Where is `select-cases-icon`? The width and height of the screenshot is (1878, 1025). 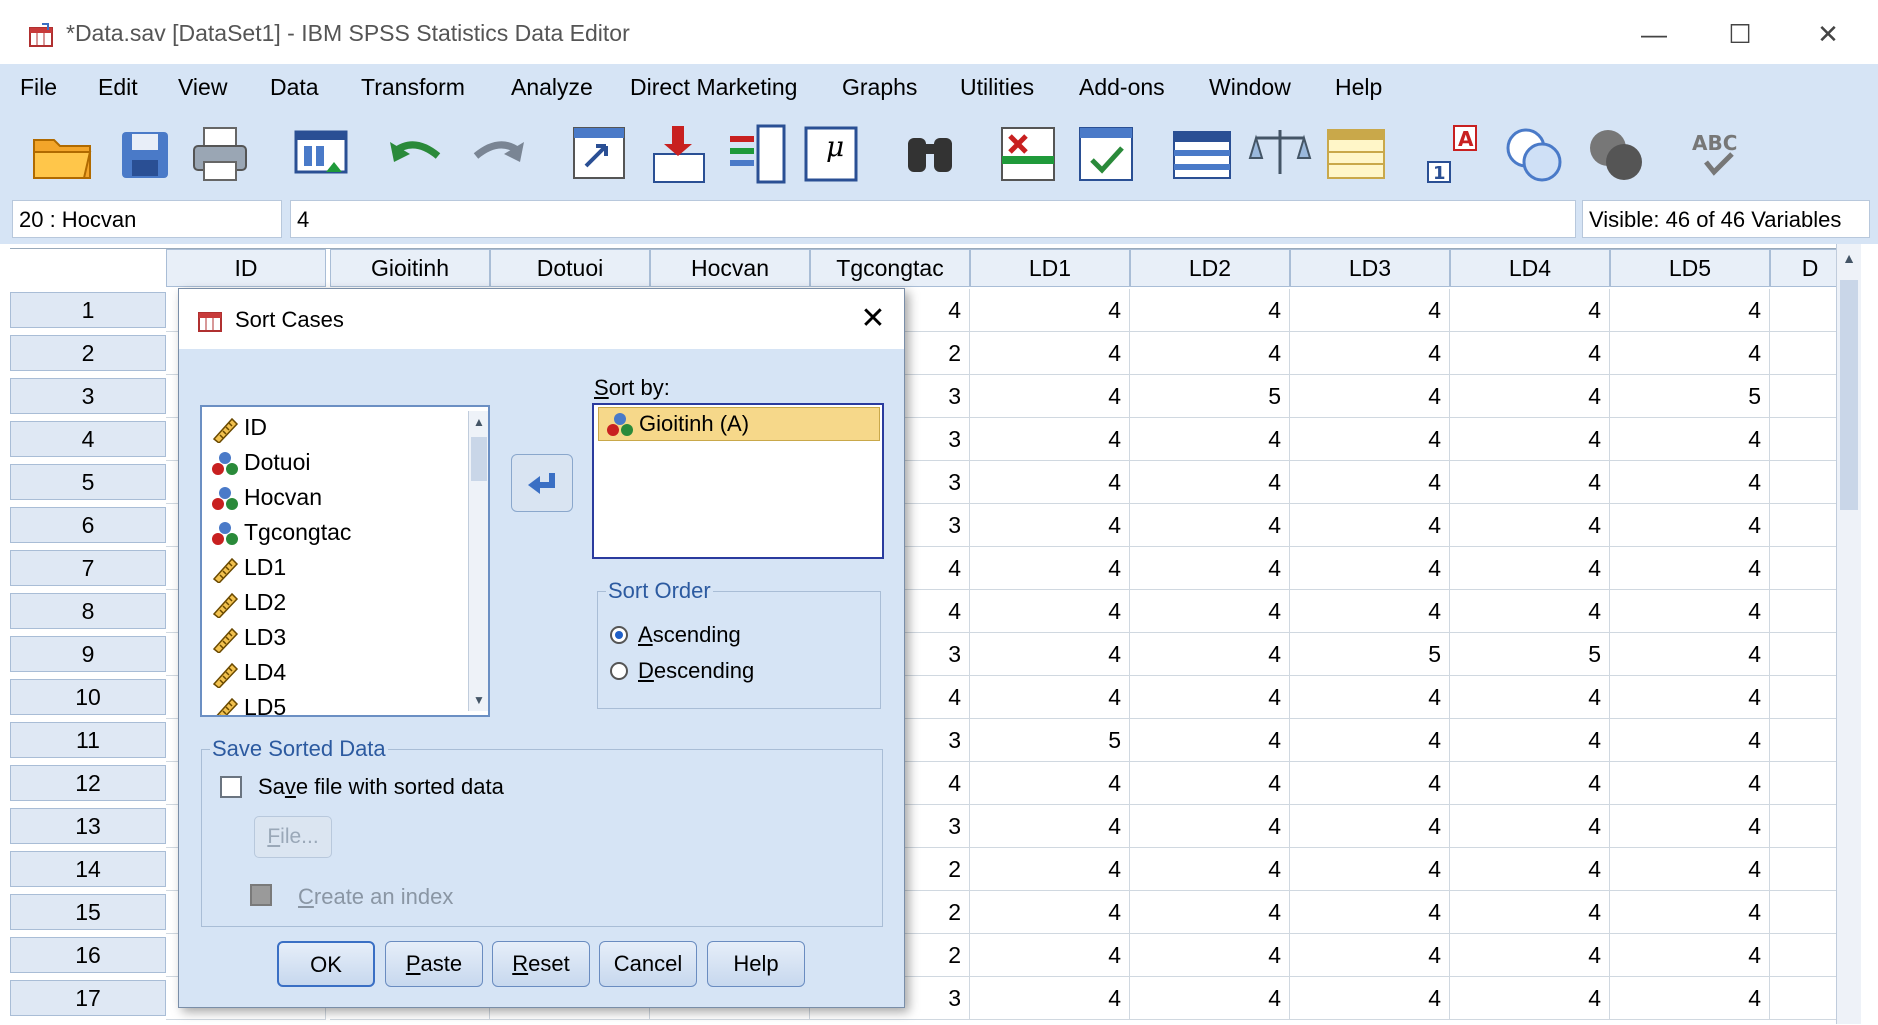
select-cases-icon is located at coordinates (1356, 154).